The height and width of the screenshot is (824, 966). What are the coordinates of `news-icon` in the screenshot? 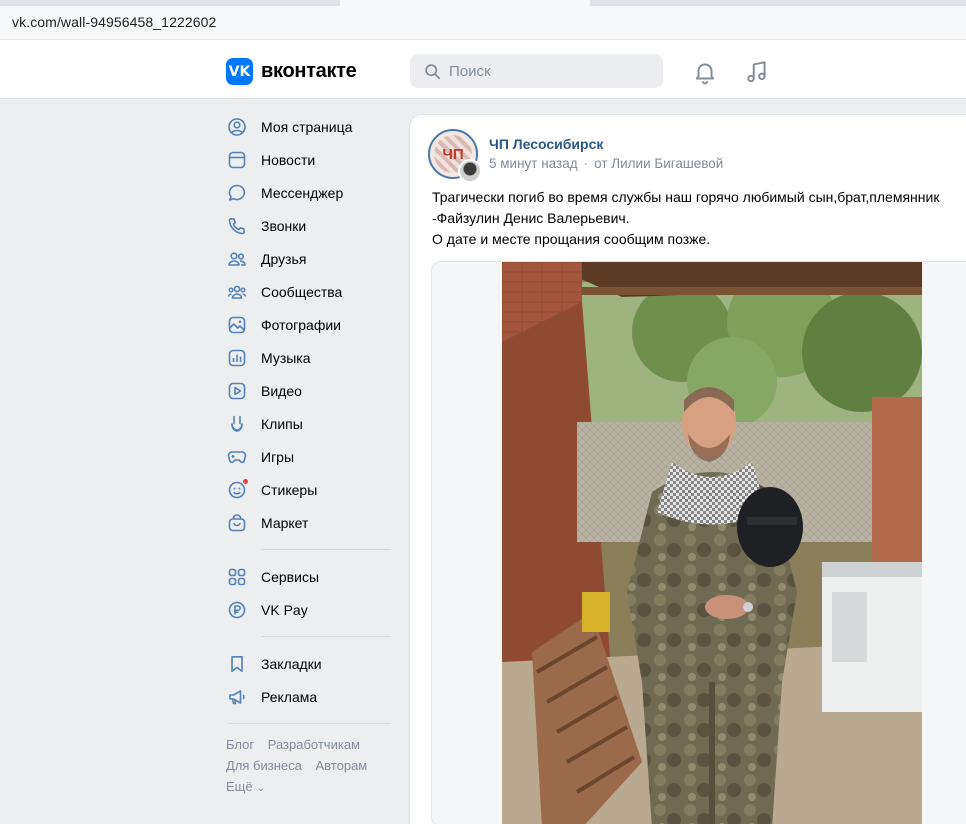 It's located at (237, 160).